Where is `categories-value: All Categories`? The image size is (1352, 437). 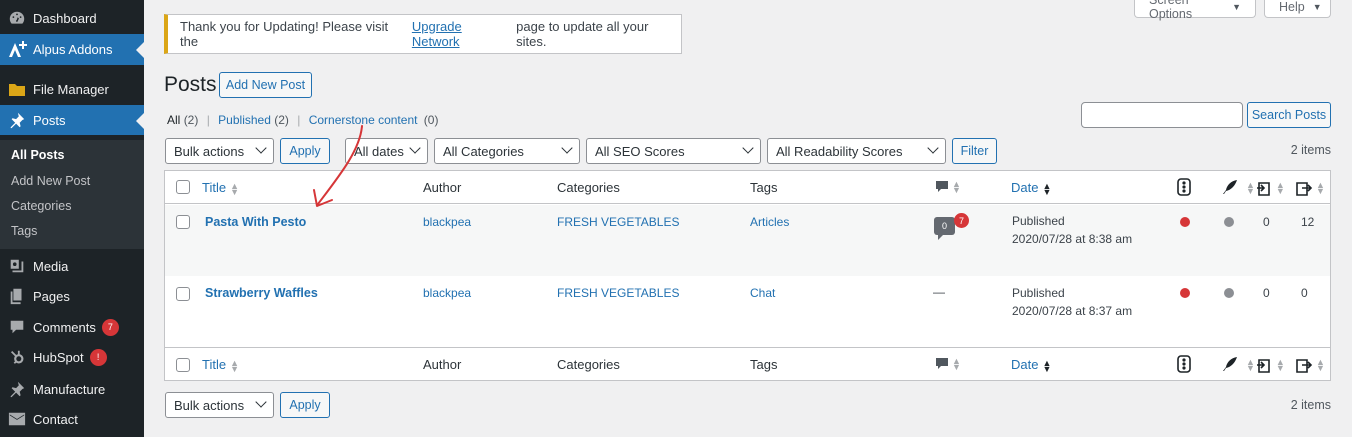
categories-value: All Categories is located at coordinates (483, 151).